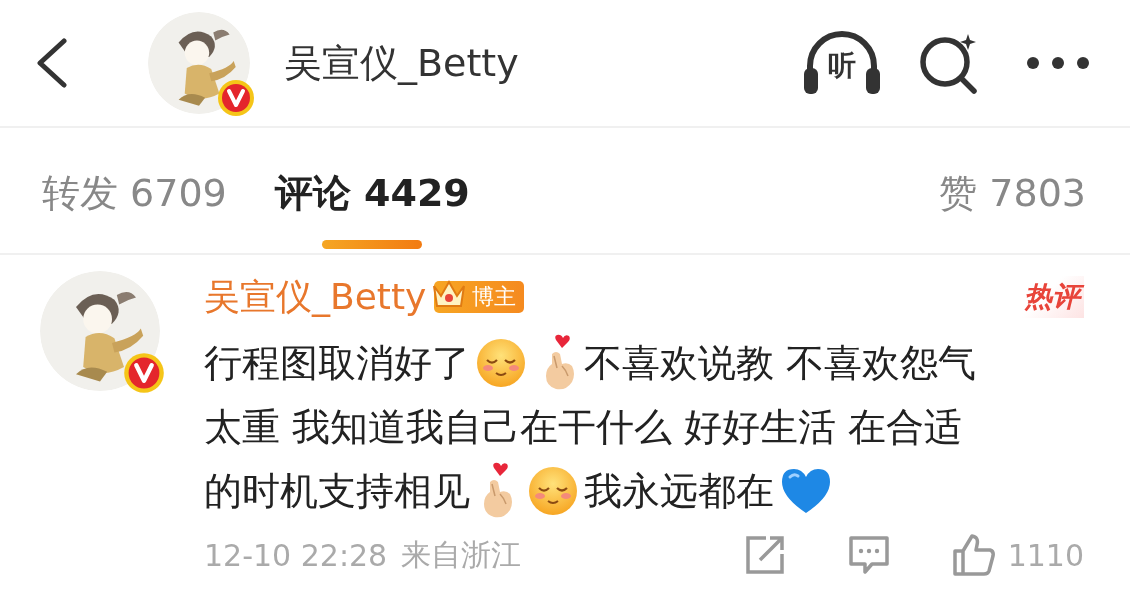 The height and width of the screenshot is (600, 1130). What do you see at coordinates (296, 555) in the screenshot?
I see `comment-time: 12-10 22:28` at bounding box center [296, 555].